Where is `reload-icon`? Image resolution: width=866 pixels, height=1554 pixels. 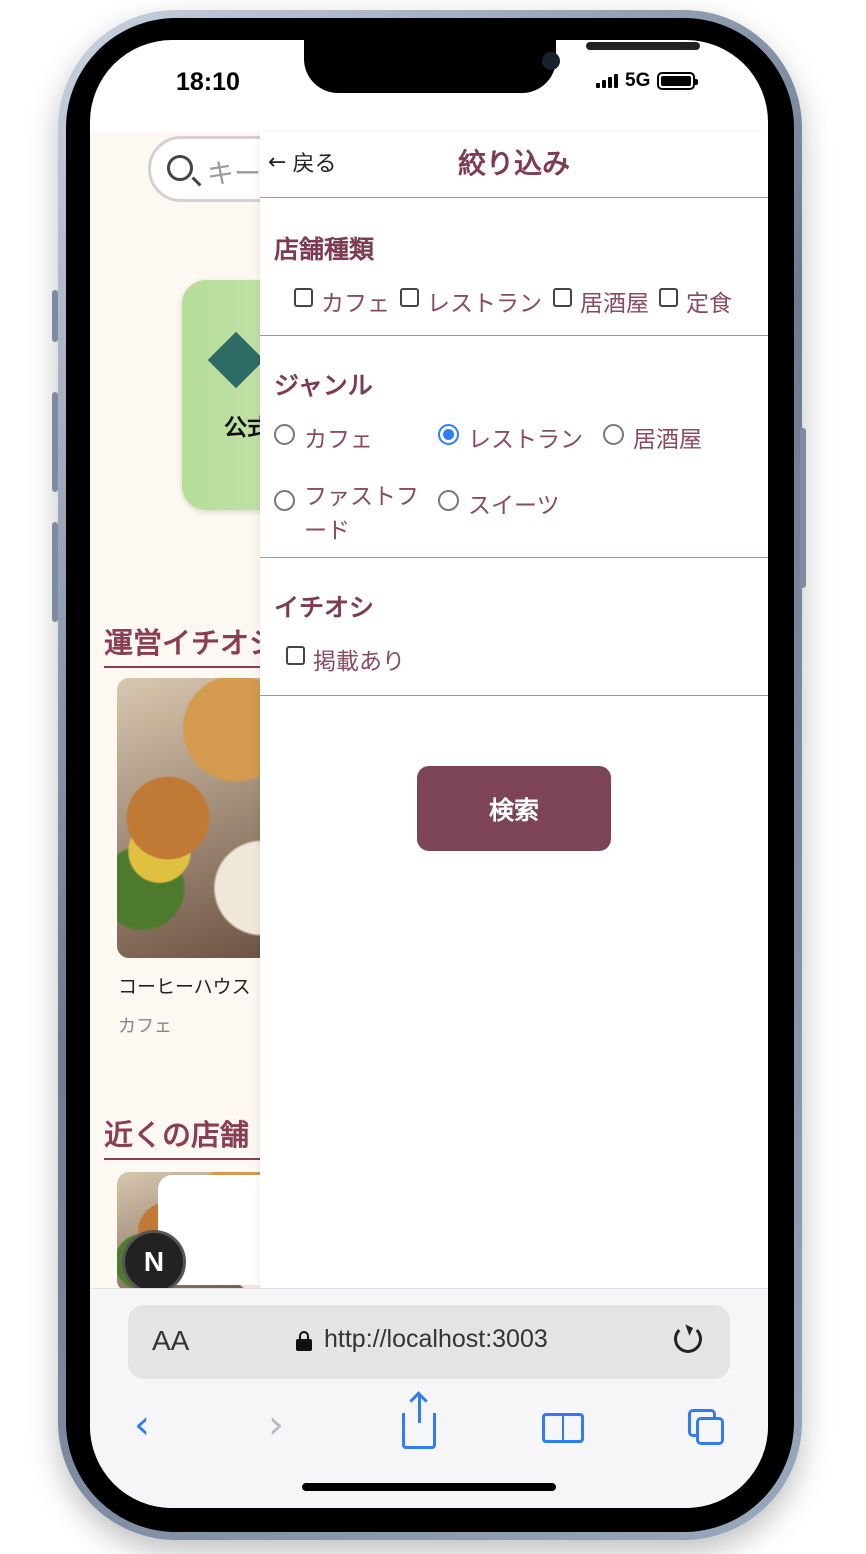 reload-icon is located at coordinates (688, 1339).